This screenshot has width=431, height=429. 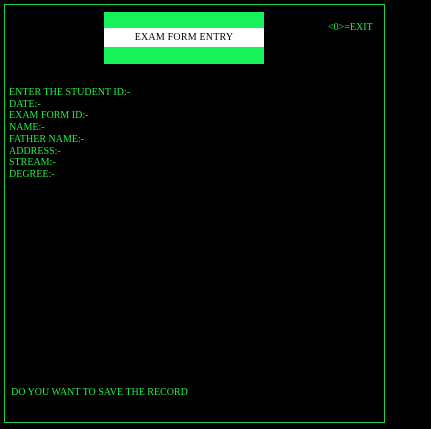 I want to click on page-title: EXAM FORM ENTRY, so click(x=184, y=37).